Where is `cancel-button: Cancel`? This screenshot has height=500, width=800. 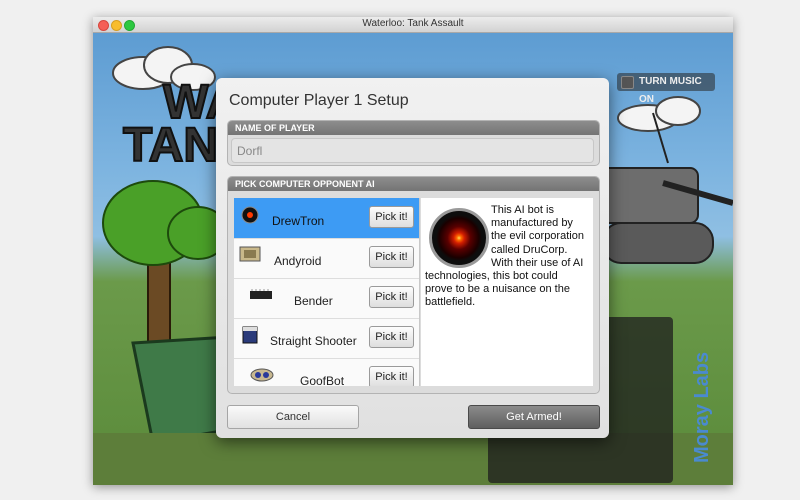
cancel-button: Cancel is located at coordinates (293, 417).